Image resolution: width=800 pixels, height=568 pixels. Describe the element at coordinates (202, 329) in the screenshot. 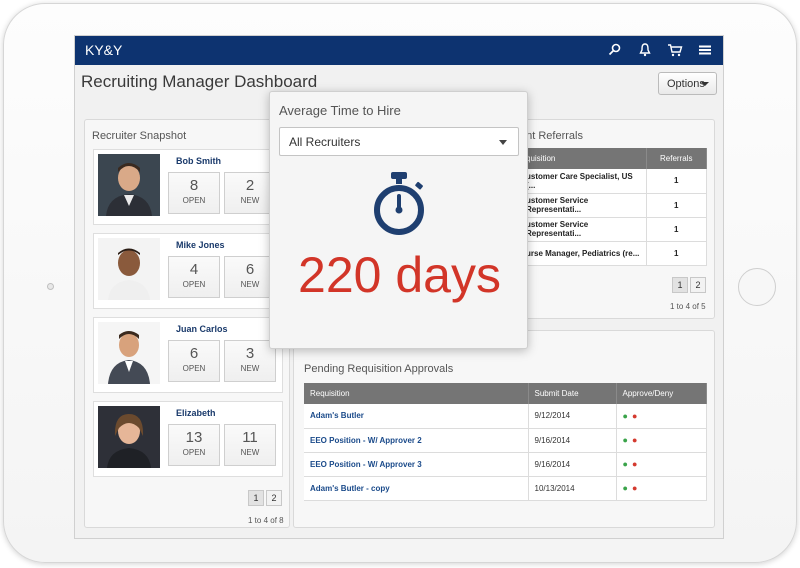

I see `recruiter-name: Juan Carlos` at that location.